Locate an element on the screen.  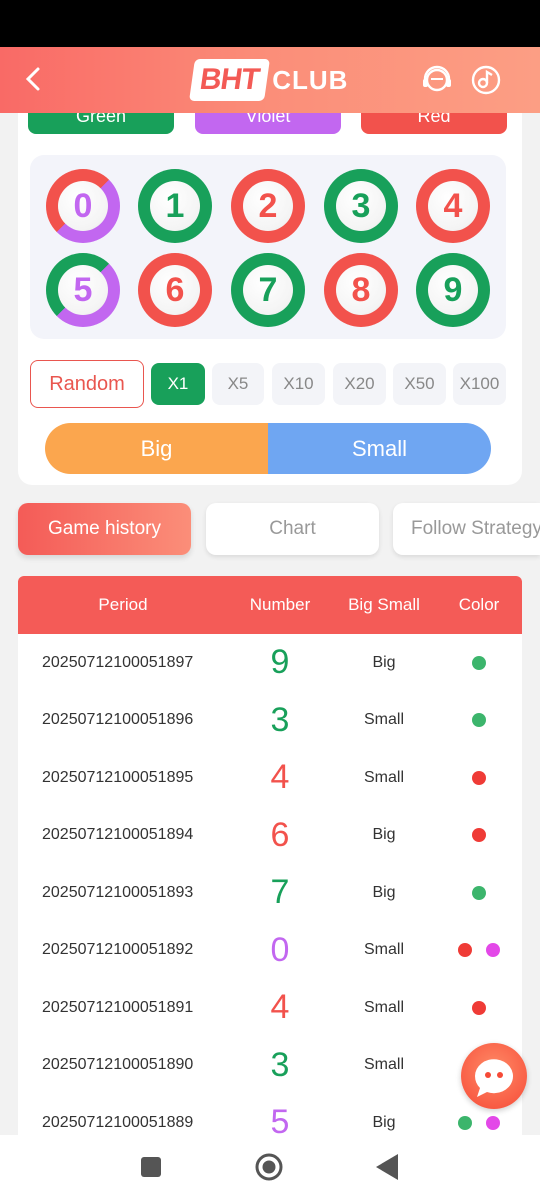
multiplier-x5: X5 is located at coordinates (238, 384).